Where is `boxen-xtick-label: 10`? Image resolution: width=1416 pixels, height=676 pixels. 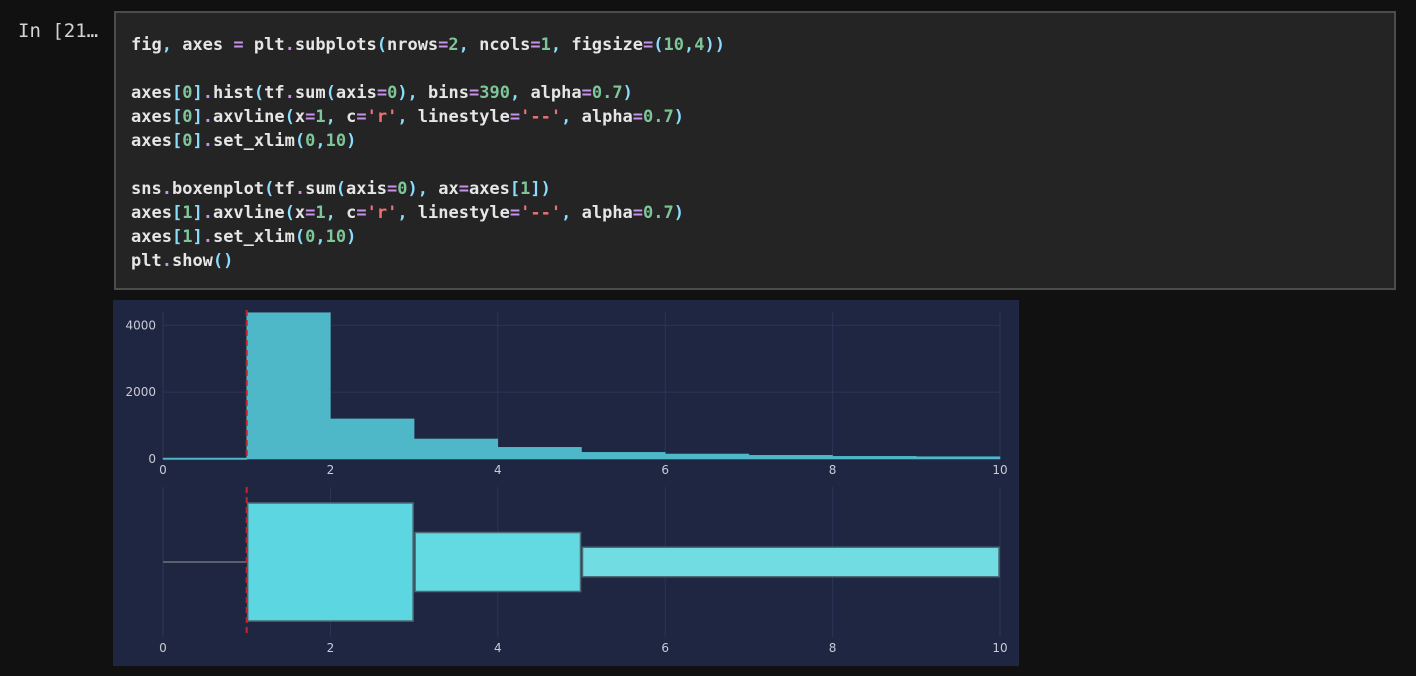
boxen-xtick-label: 10 is located at coordinates (999, 648).